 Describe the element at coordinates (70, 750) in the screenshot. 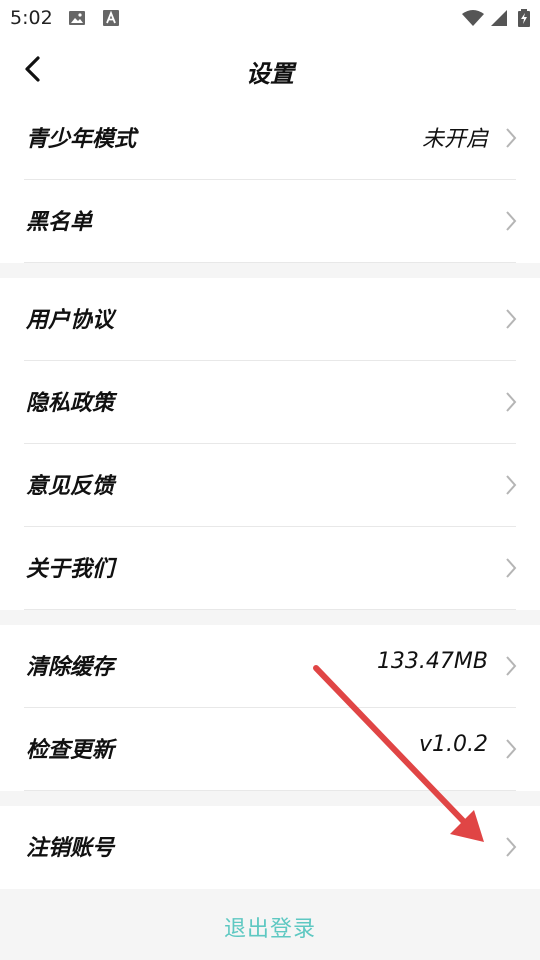

I see `row-label: 检查更新` at that location.